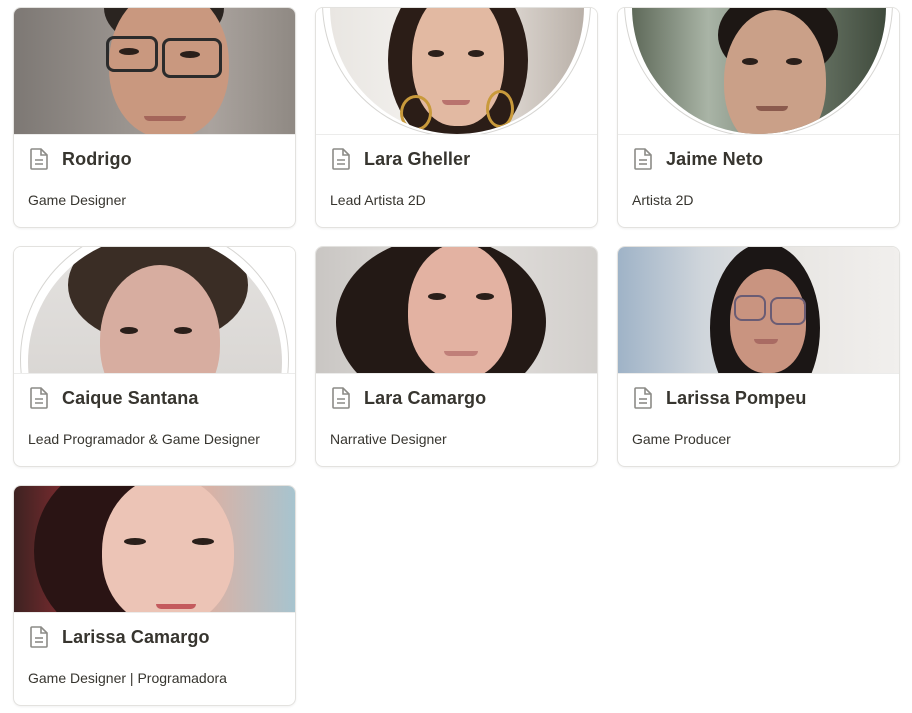 This screenshot has height=713, width=912. I want to click on card-title: Caique Santana, so click(113, 398).